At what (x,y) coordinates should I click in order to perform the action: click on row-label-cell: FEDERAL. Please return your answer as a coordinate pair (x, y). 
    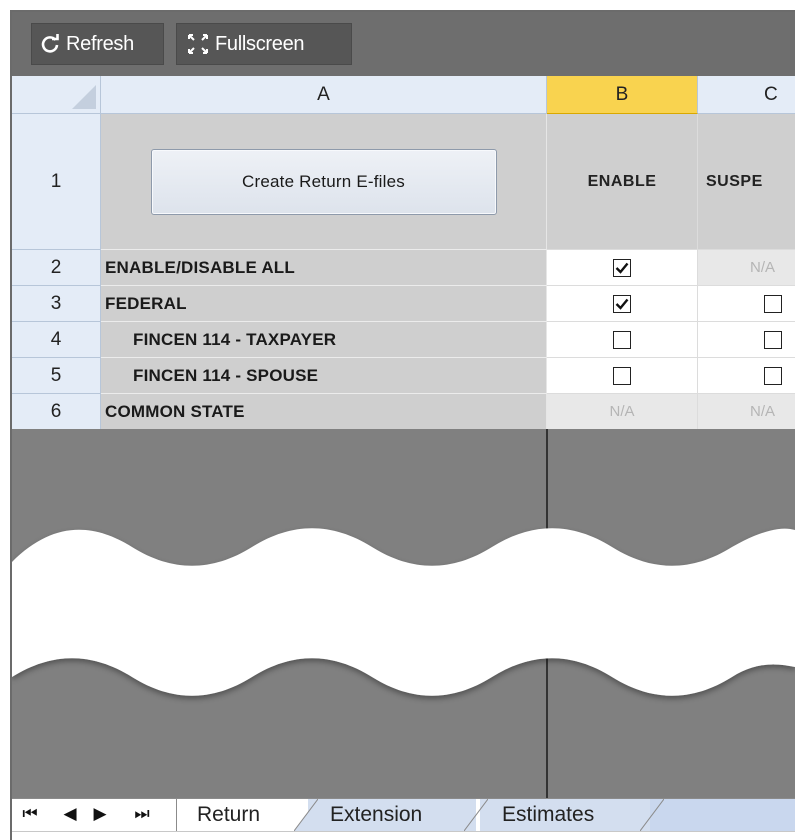
    Looking at the image, I should click on (324, 304).